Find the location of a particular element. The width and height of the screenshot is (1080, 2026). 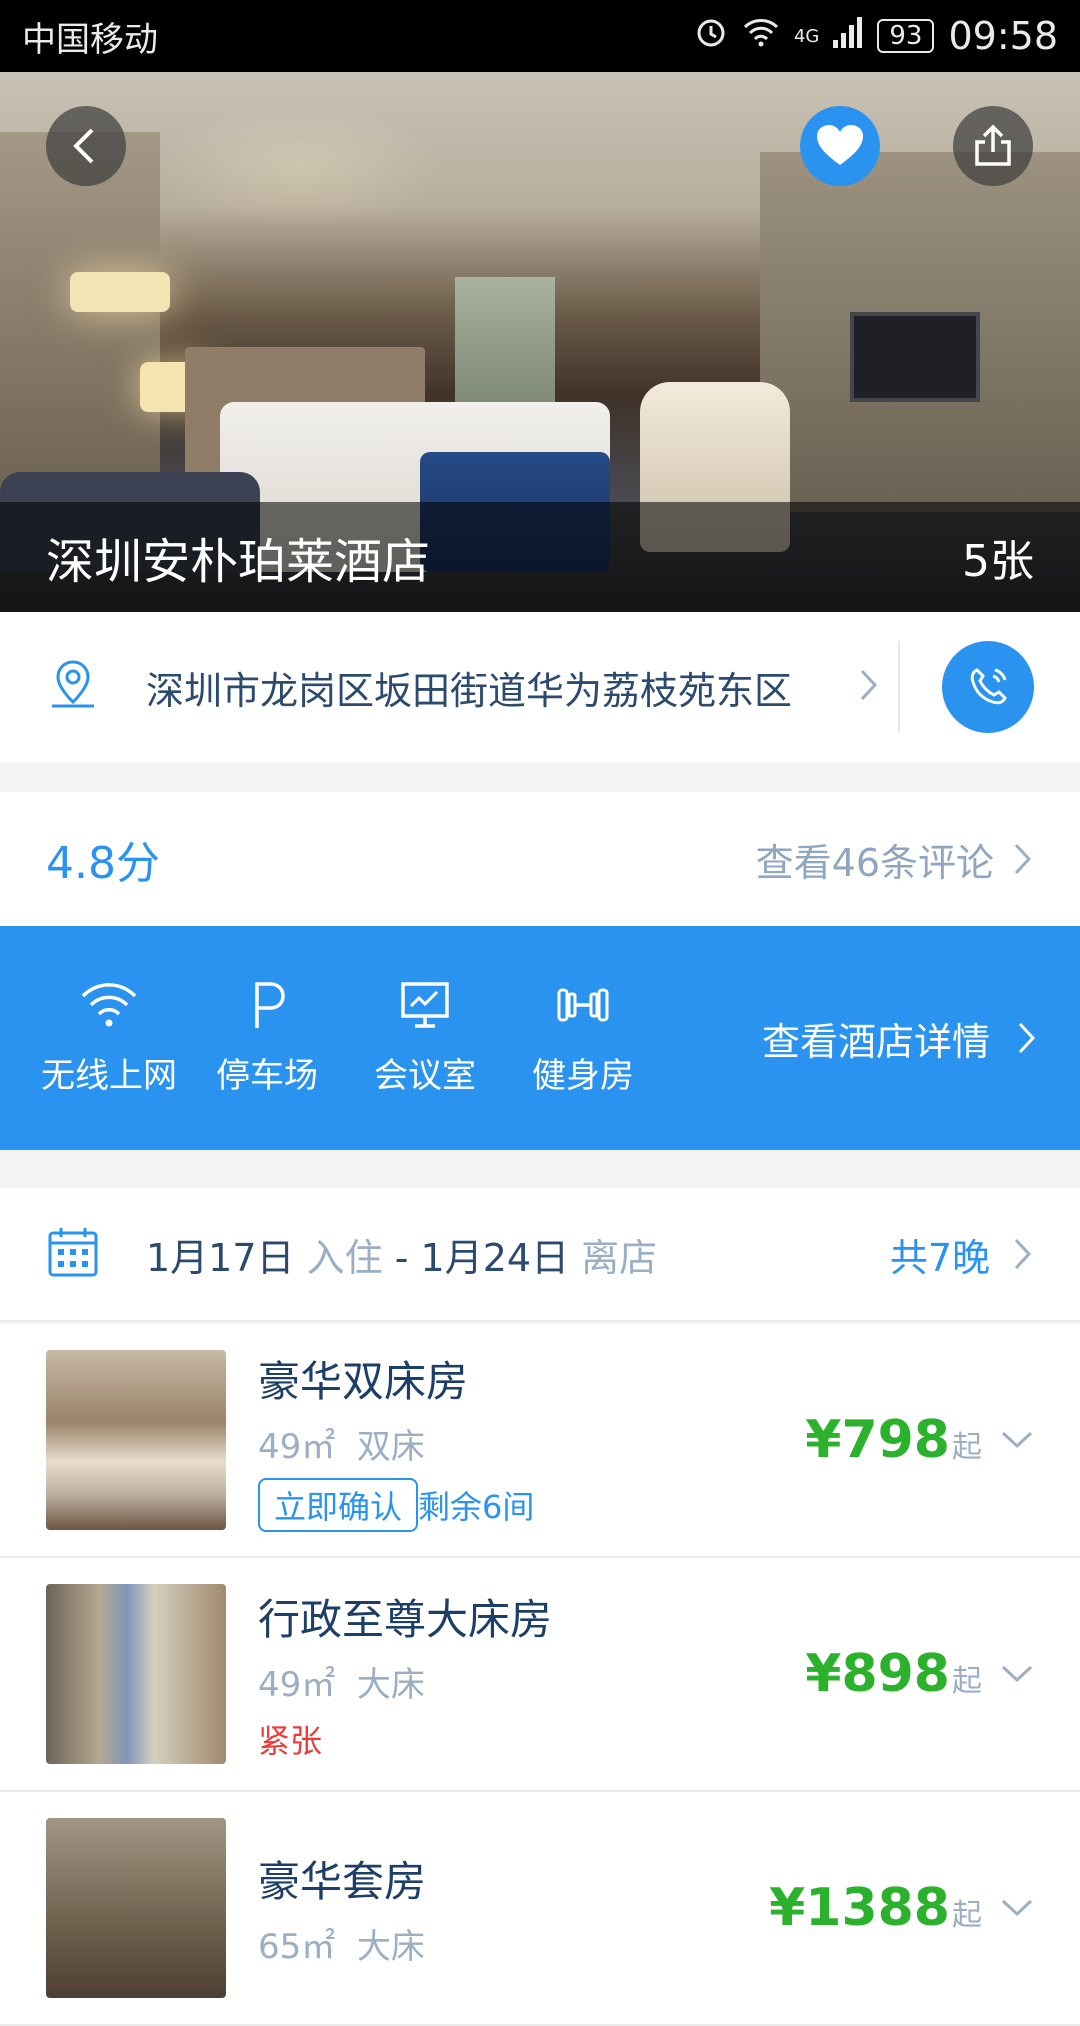

hotel-details-label: 查看酒店详情 is located at coordinates (875, 1041).